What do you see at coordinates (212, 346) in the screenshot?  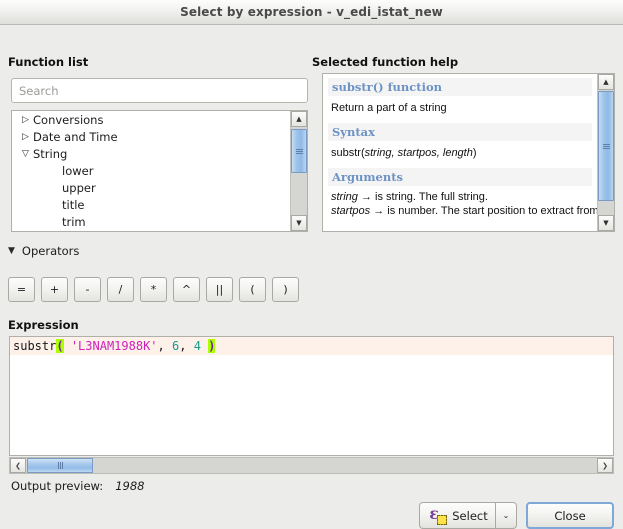 I see `expression-token-close-paren: )` at bounding box center [212, 346].